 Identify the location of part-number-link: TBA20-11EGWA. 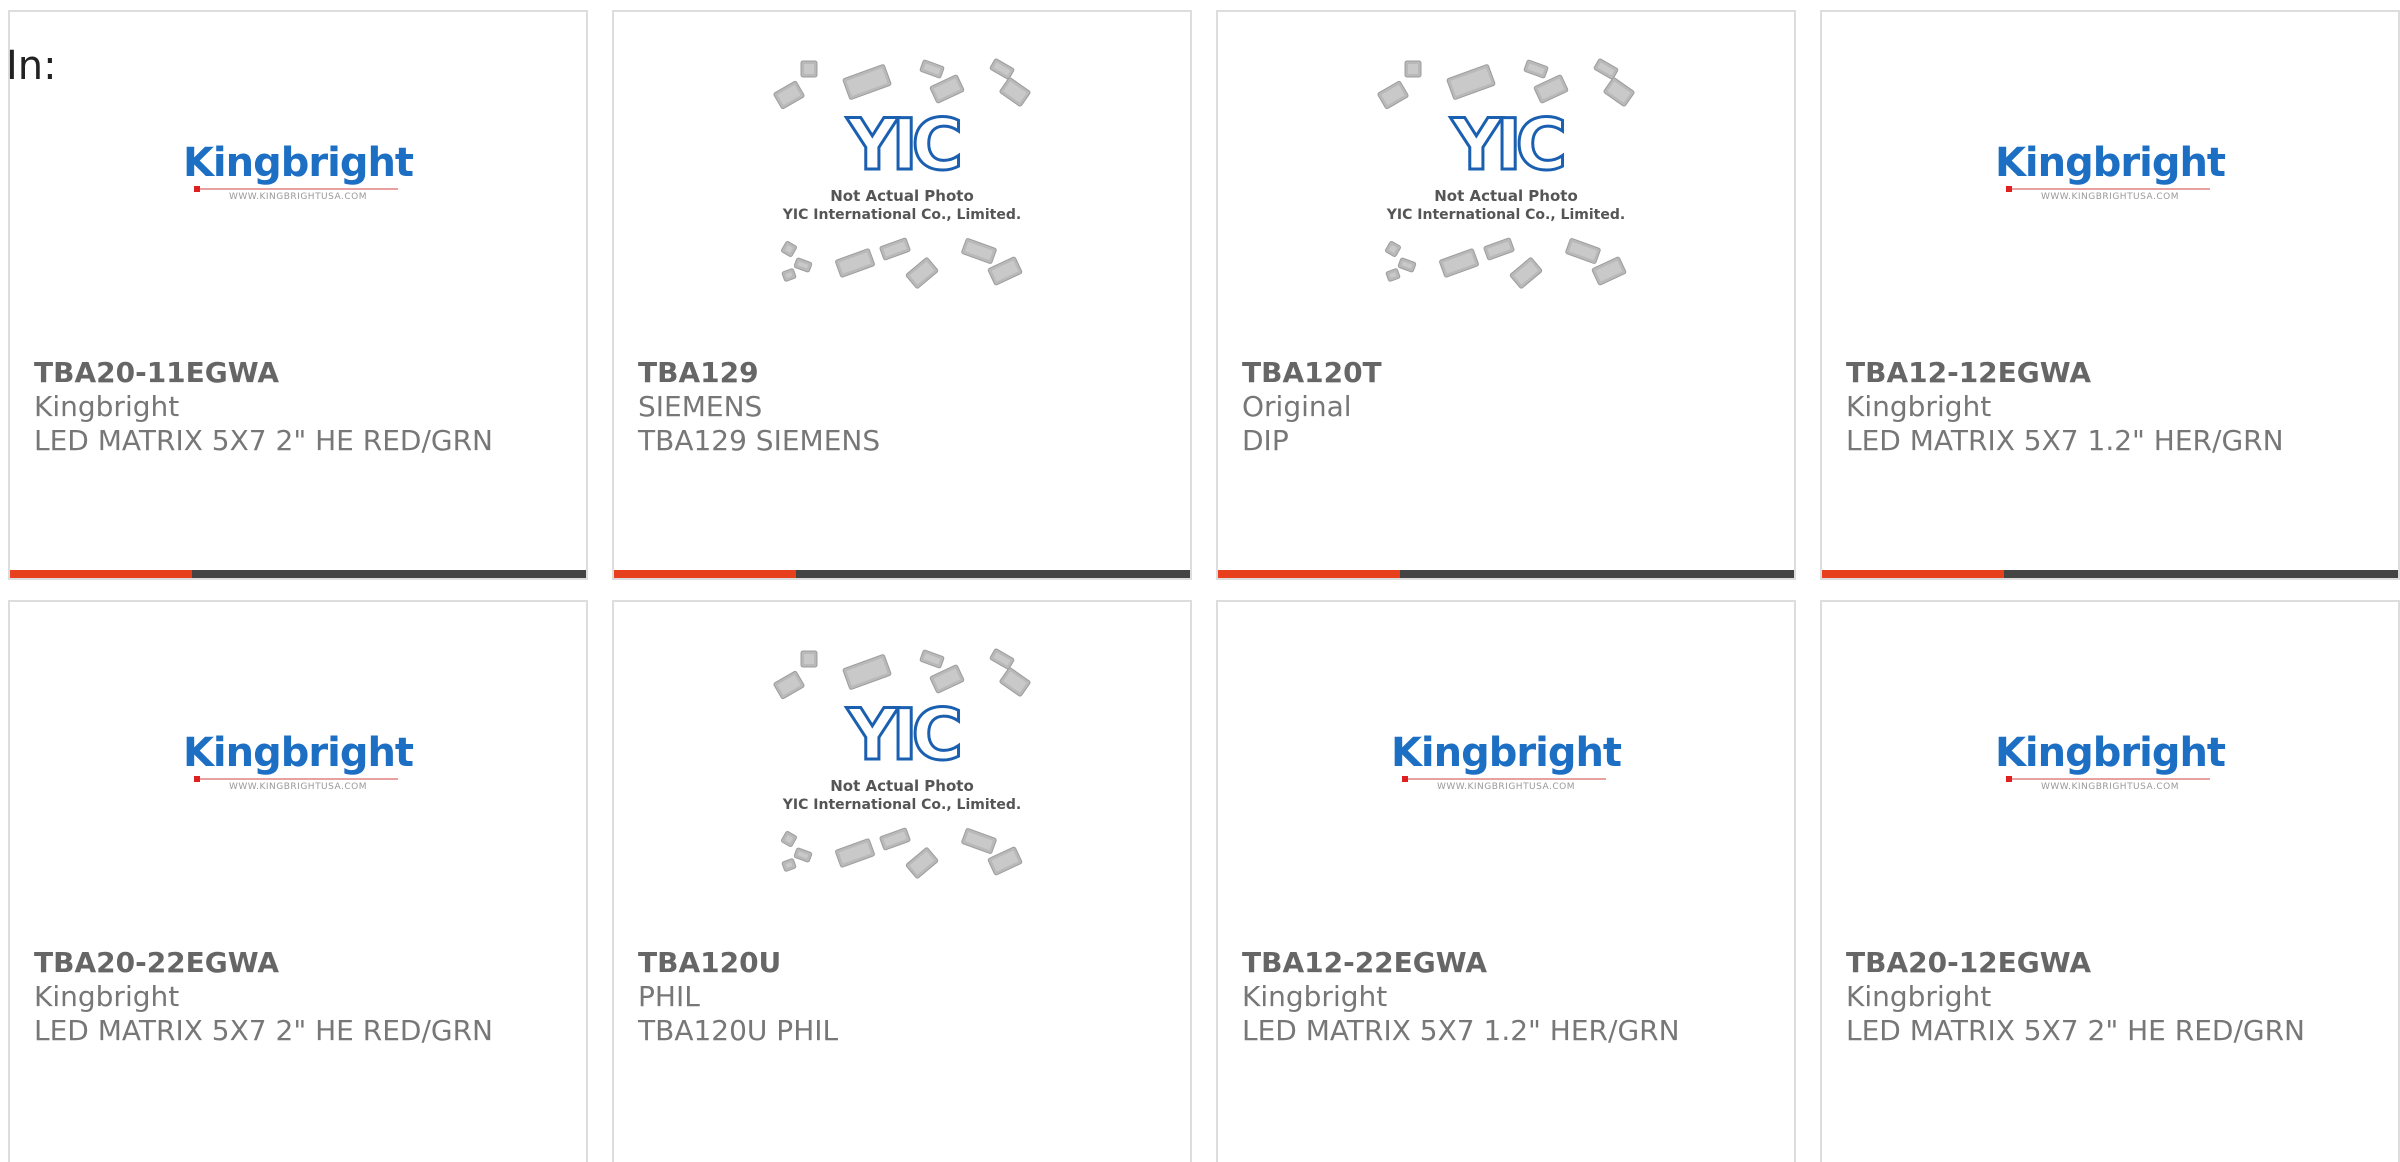
(156, 373).